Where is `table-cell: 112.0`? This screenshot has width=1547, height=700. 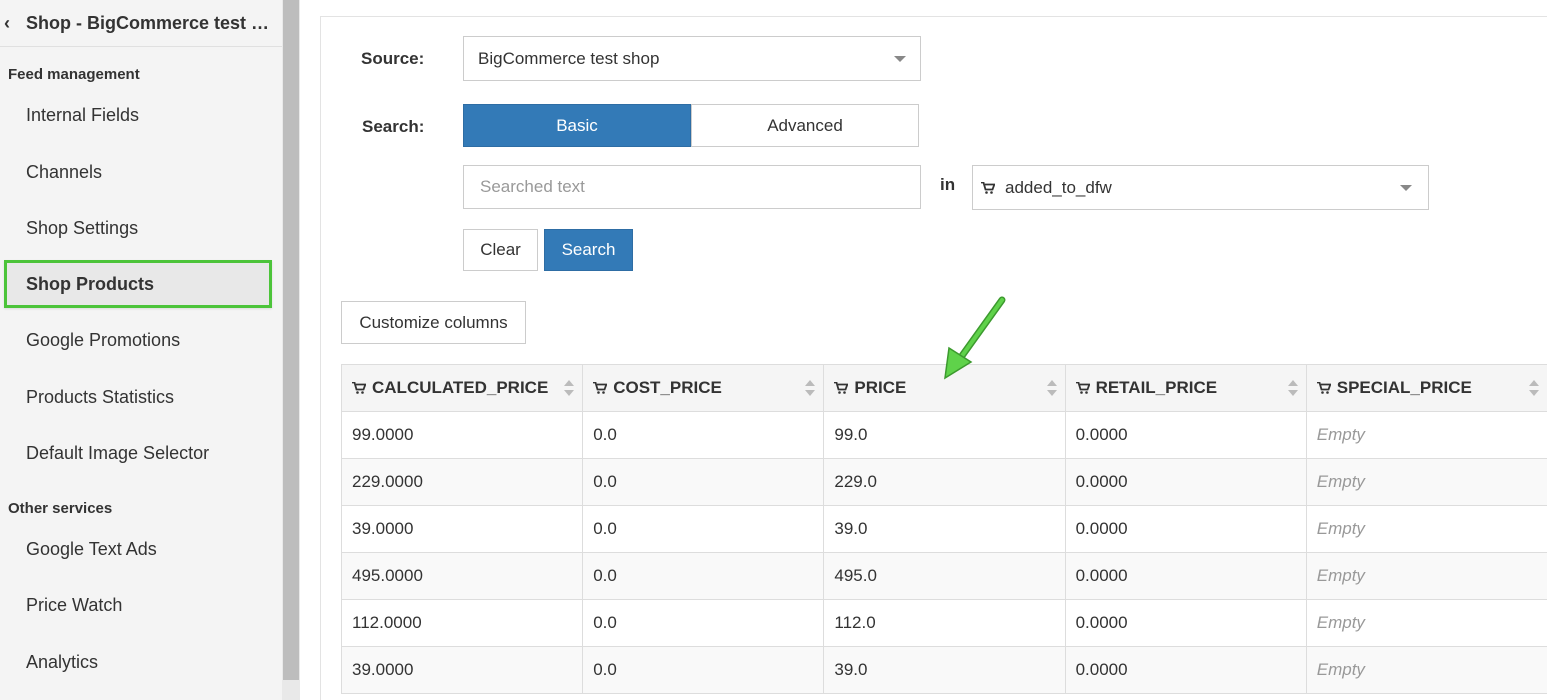
table-cell: 112.0 is located at coordinates (944, 623).